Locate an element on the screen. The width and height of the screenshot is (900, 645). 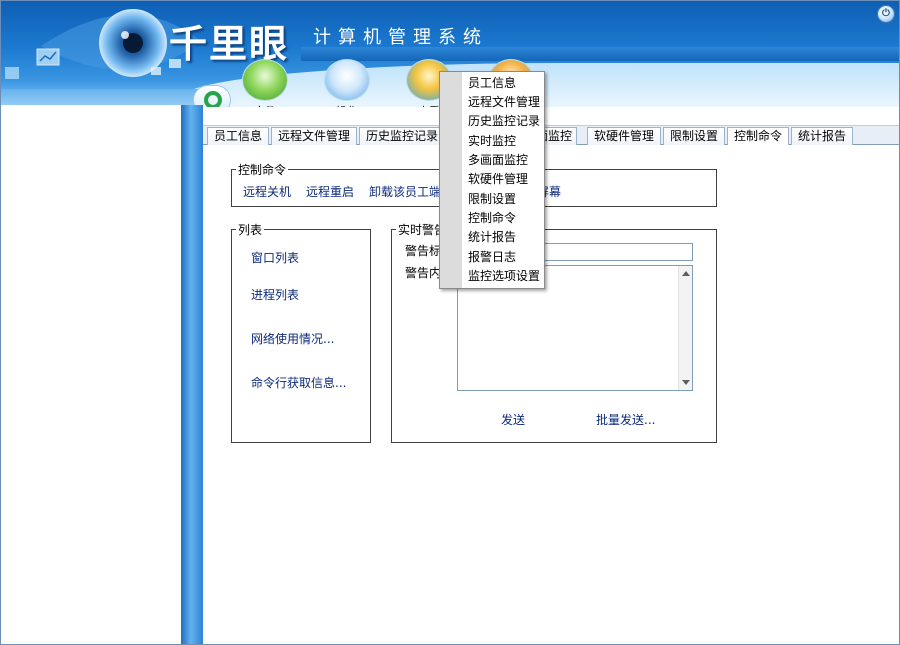
toolbar-file-button: 文件 is located at coordinates (265, 83).